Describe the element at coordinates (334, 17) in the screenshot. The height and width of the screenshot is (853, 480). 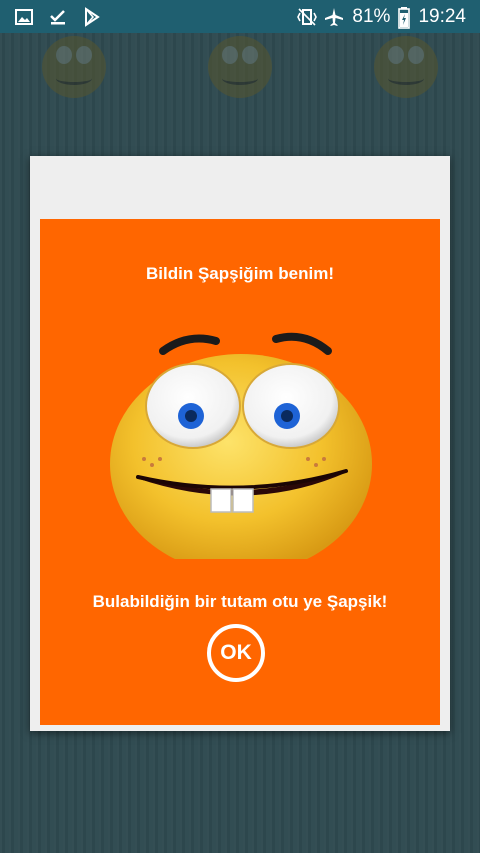
I see `airplane-mode-icon` at that location.